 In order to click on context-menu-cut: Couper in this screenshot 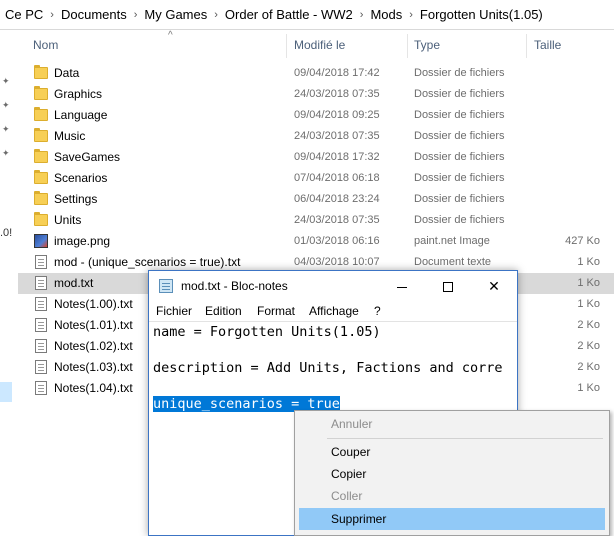, I will do `click(452, 452)`.